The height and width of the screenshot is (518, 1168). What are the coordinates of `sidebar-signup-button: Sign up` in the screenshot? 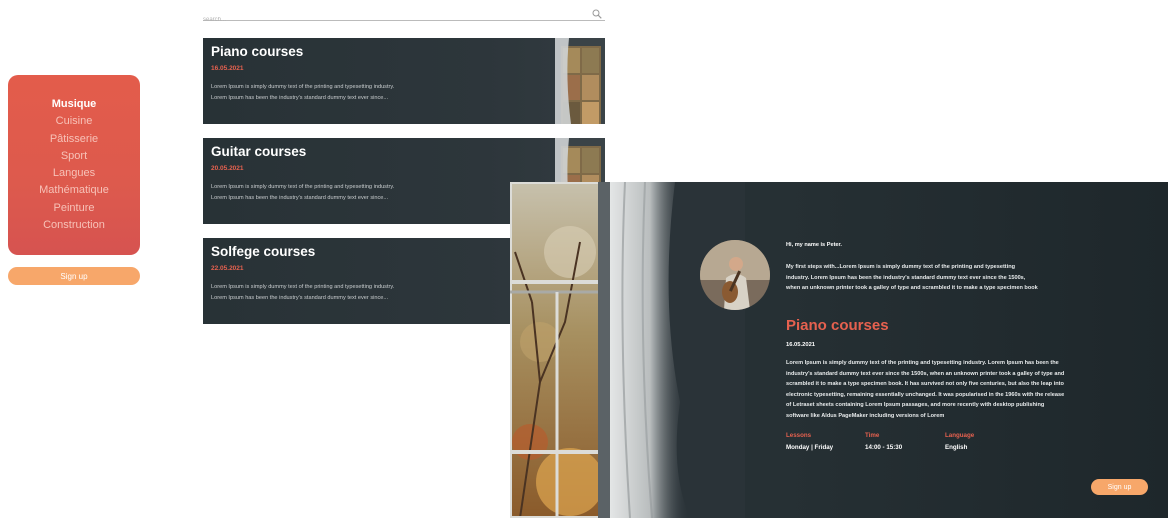 It's located at (74, 276).